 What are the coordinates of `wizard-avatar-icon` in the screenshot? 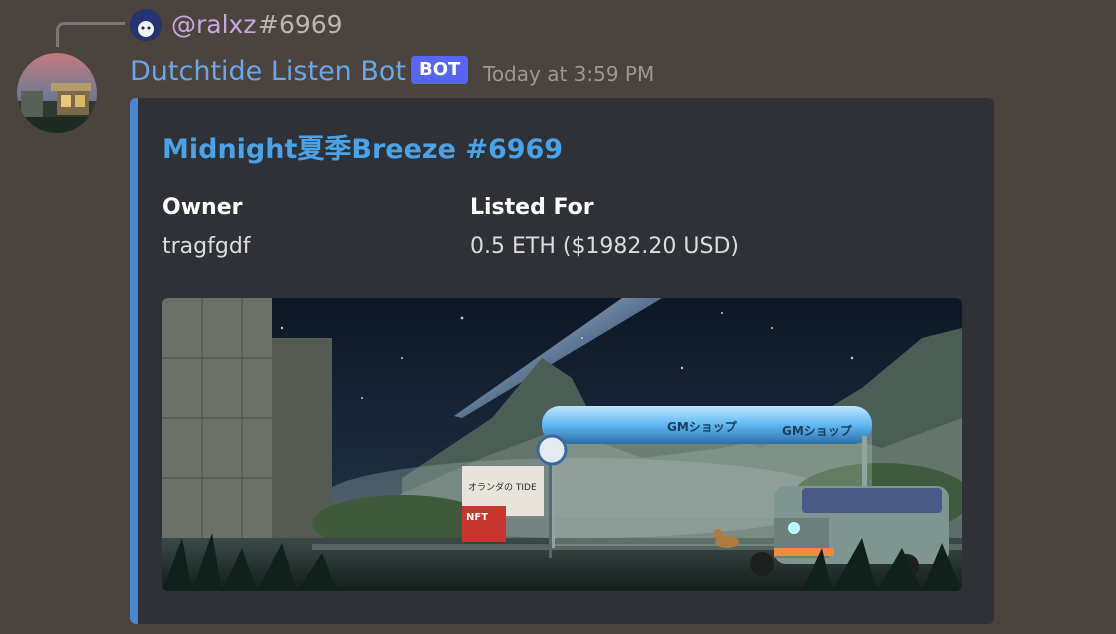 It's located at (146, 25).